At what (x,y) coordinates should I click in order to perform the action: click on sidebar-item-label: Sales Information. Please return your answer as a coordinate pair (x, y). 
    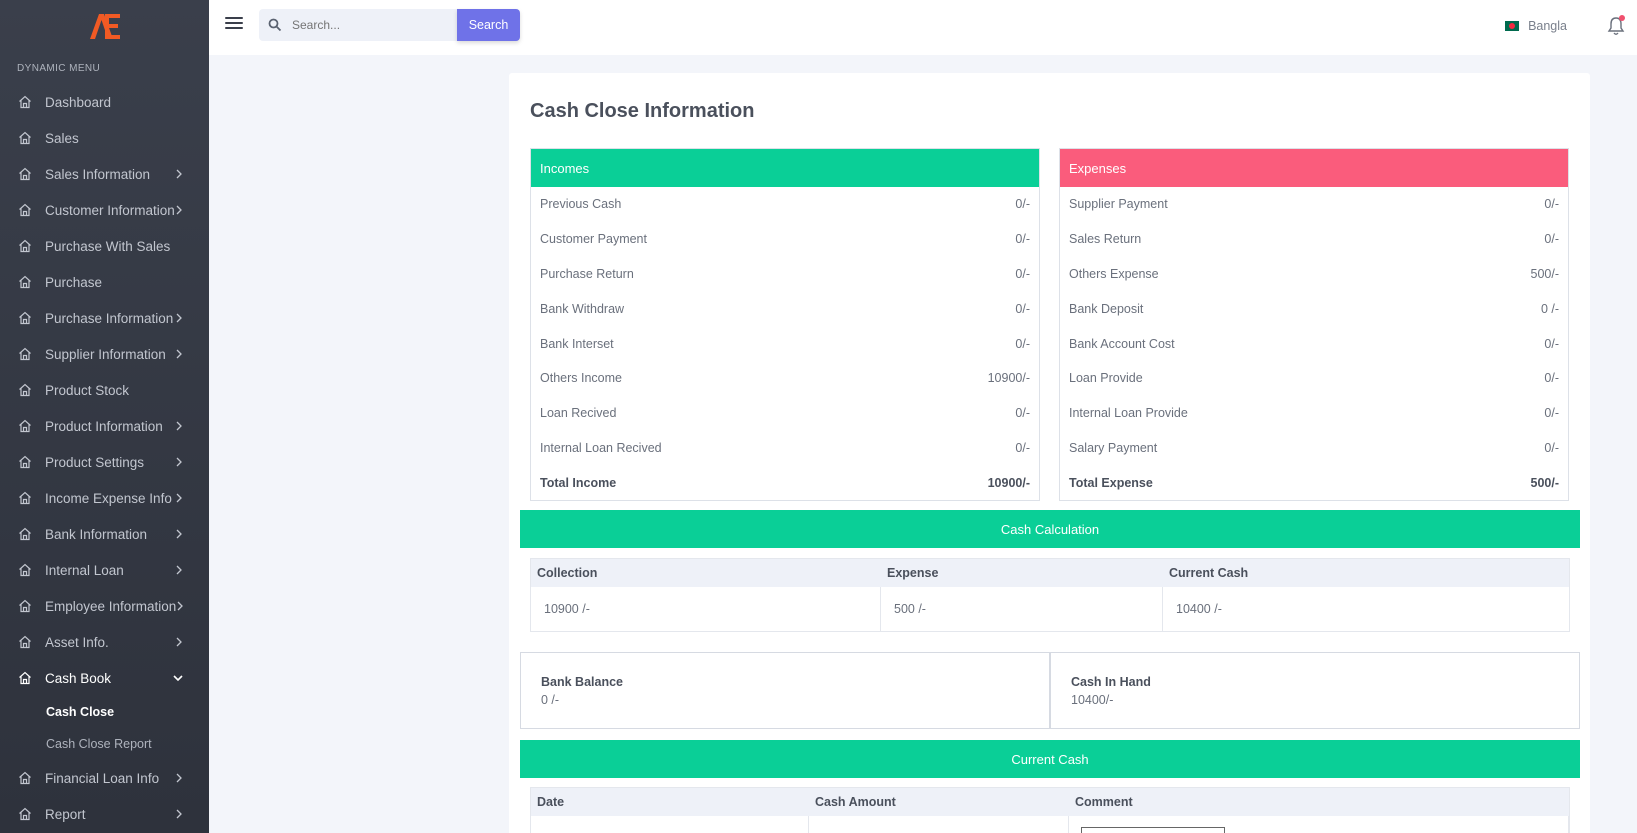
    Looking at the image, I should click on (98, 174).